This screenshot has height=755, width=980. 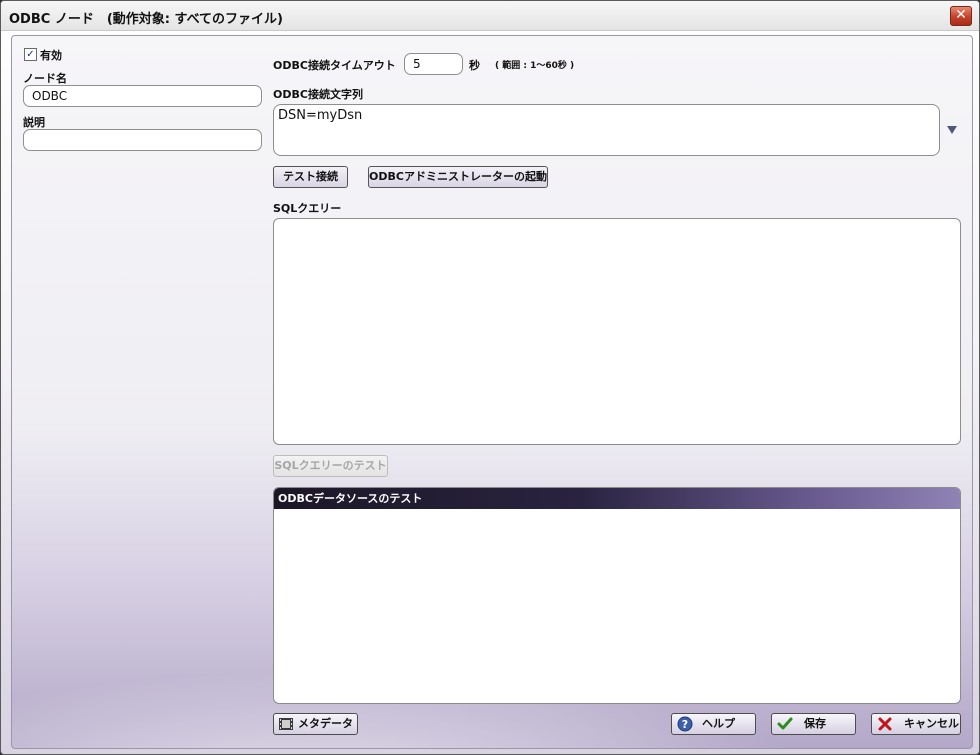 I want to click on metadata-button: メタデータ, so click(x=315, y=724).